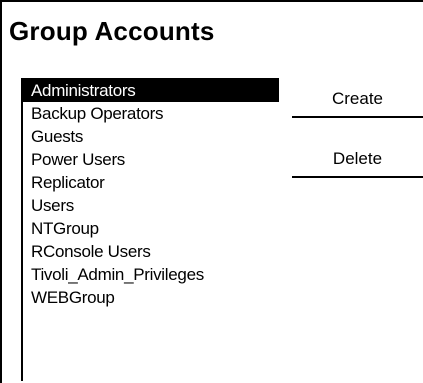  What do you see at coordinates (151, 90) in the screenshot?
I see `list-item: Administrators` at bounding box center [151, 90].